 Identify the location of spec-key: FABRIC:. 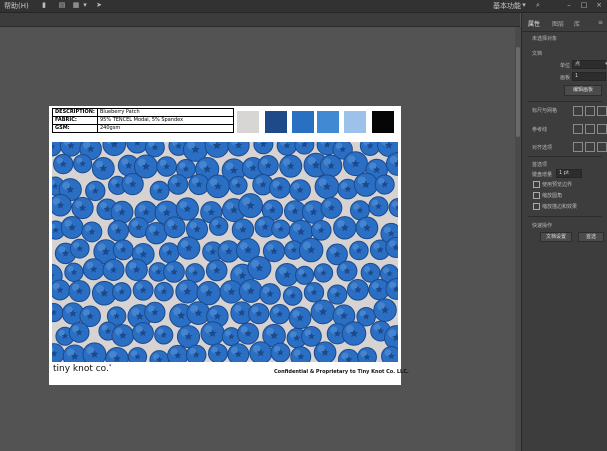
(75, 120).